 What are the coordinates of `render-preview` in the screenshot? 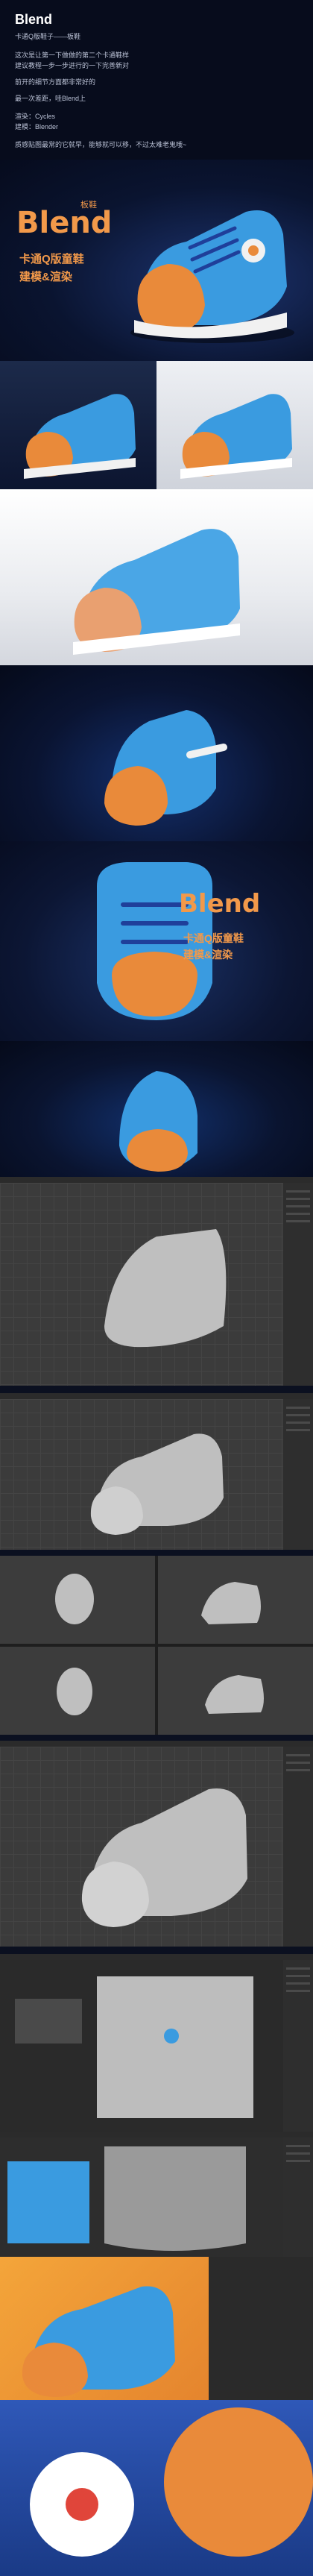 It's located at (127, 2199).